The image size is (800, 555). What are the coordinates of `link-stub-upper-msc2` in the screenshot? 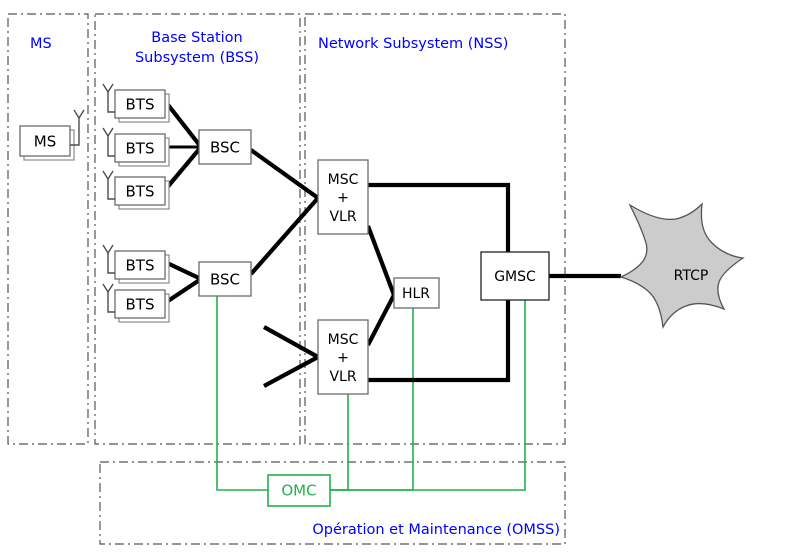 It's located at (291, 342).